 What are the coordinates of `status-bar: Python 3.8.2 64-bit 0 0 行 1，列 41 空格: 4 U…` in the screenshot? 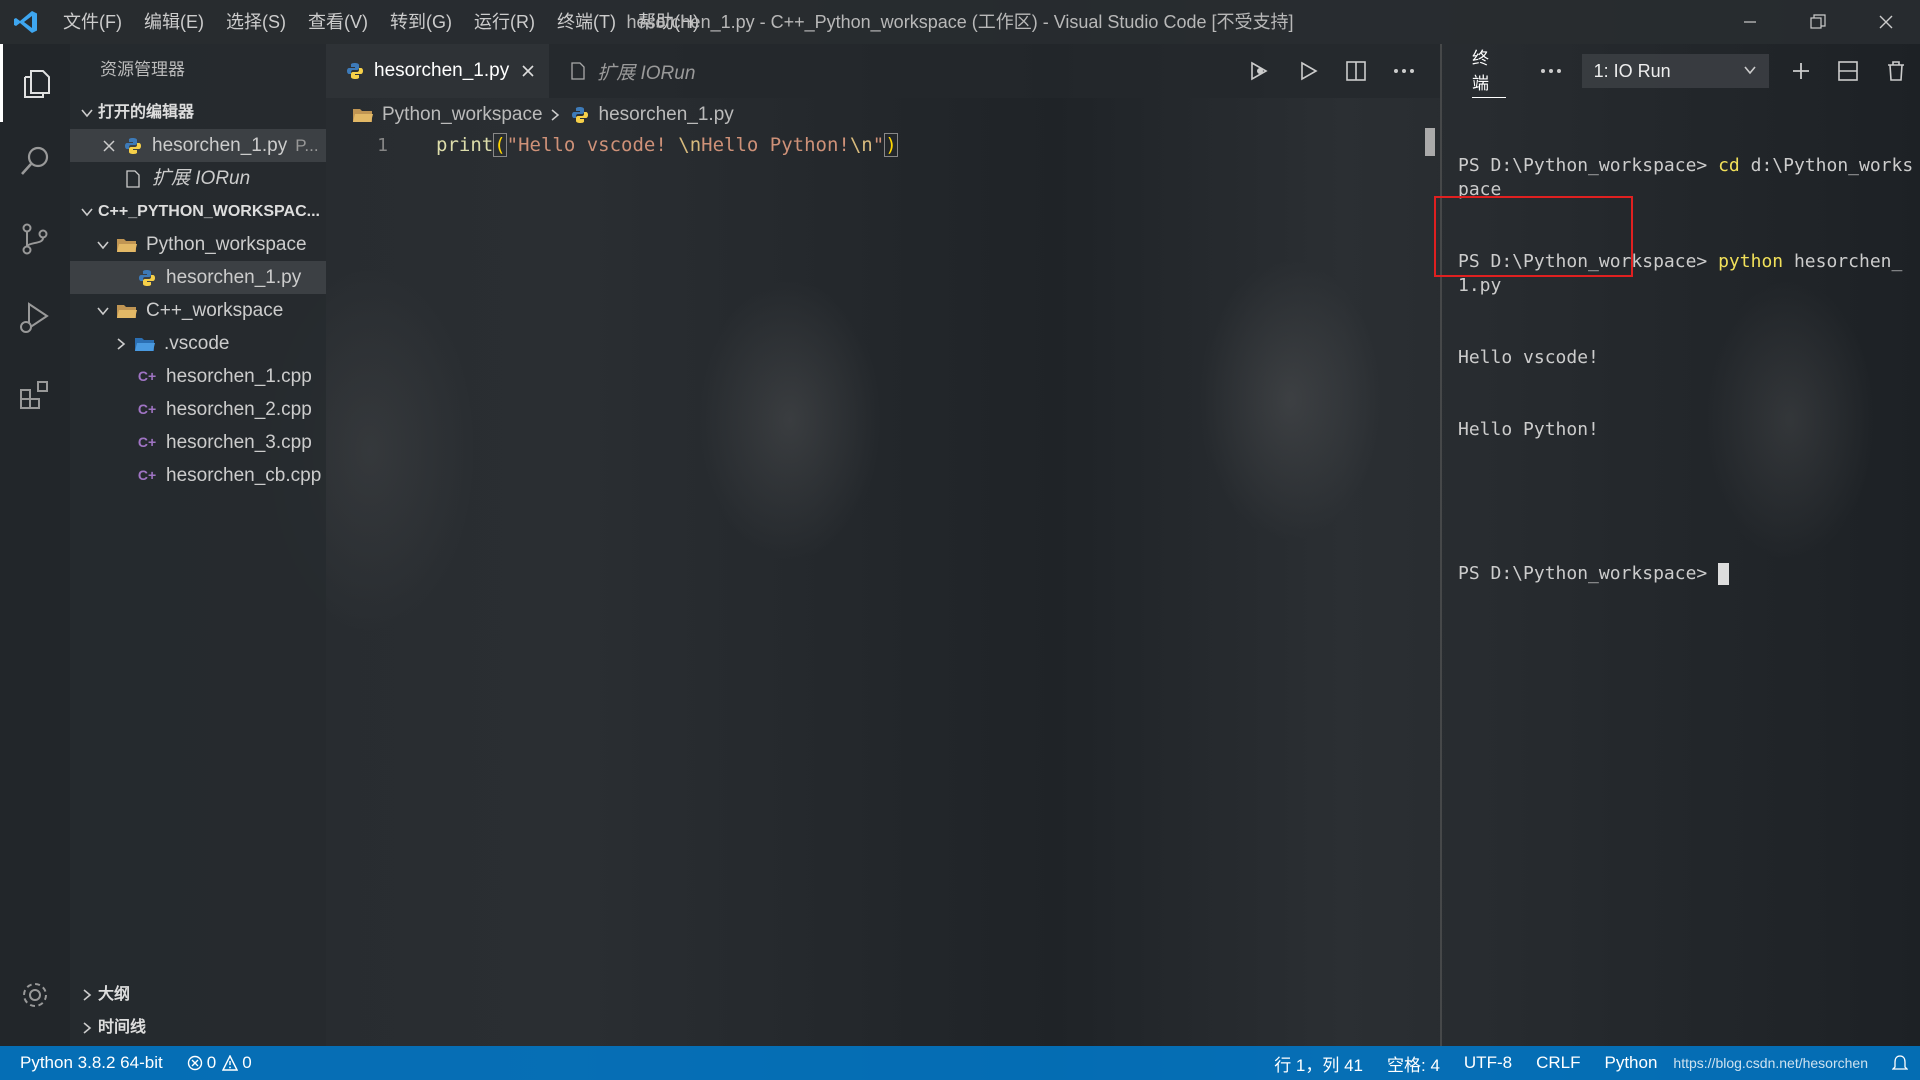 It's located at (960, 1063).